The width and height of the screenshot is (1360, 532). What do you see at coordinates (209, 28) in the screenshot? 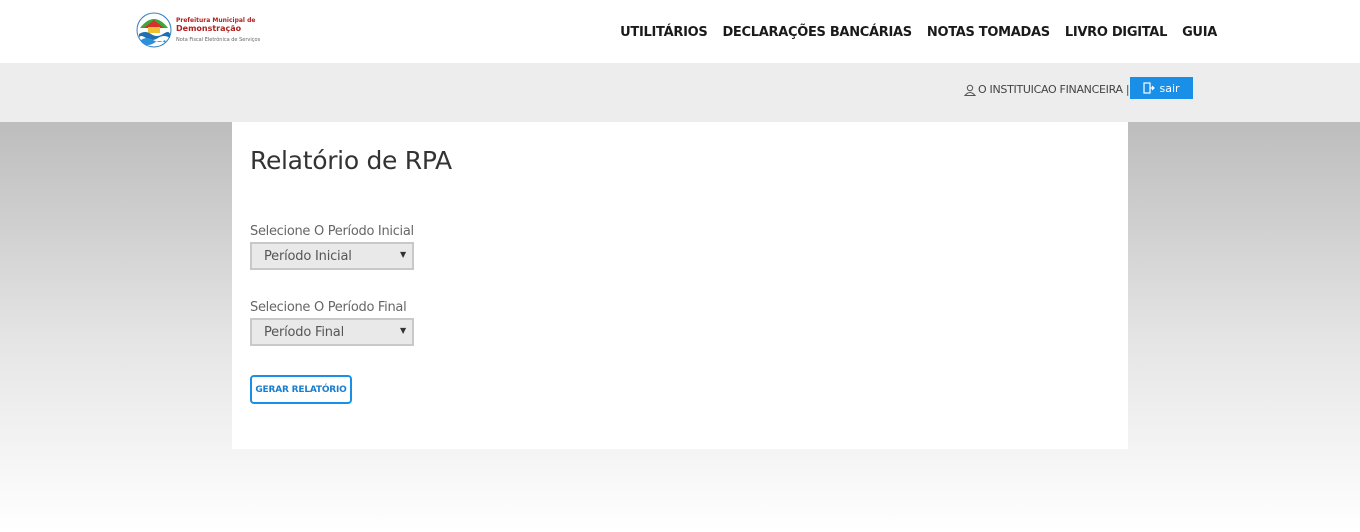
I see `logo-line-2: Demonstração` at bounding box center [209, 28].